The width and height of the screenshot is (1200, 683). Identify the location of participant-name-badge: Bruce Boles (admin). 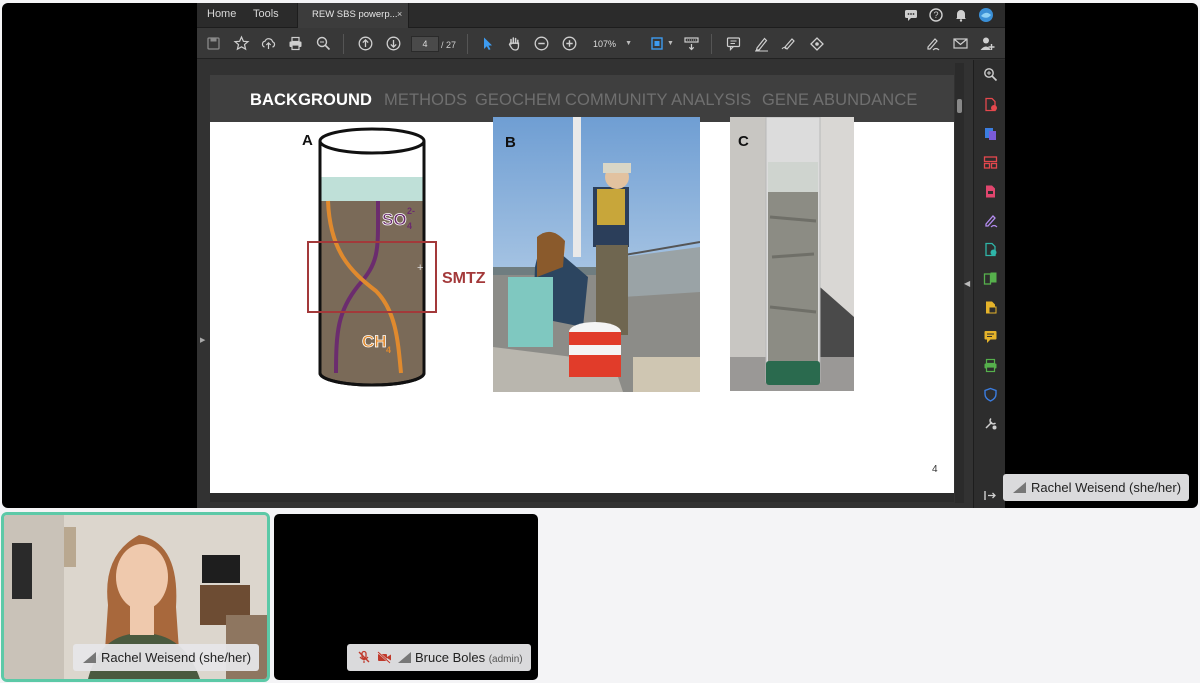
(439, 657).